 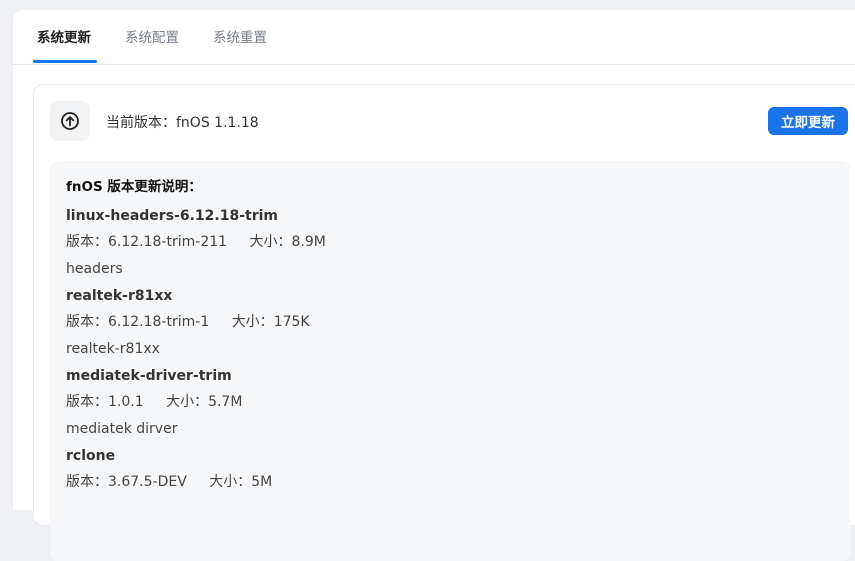 What do you see at coordinates (149, 376) in the screenshot?
I see `package-name: mediatek-driver-trim` at bounding box center [149, 376].